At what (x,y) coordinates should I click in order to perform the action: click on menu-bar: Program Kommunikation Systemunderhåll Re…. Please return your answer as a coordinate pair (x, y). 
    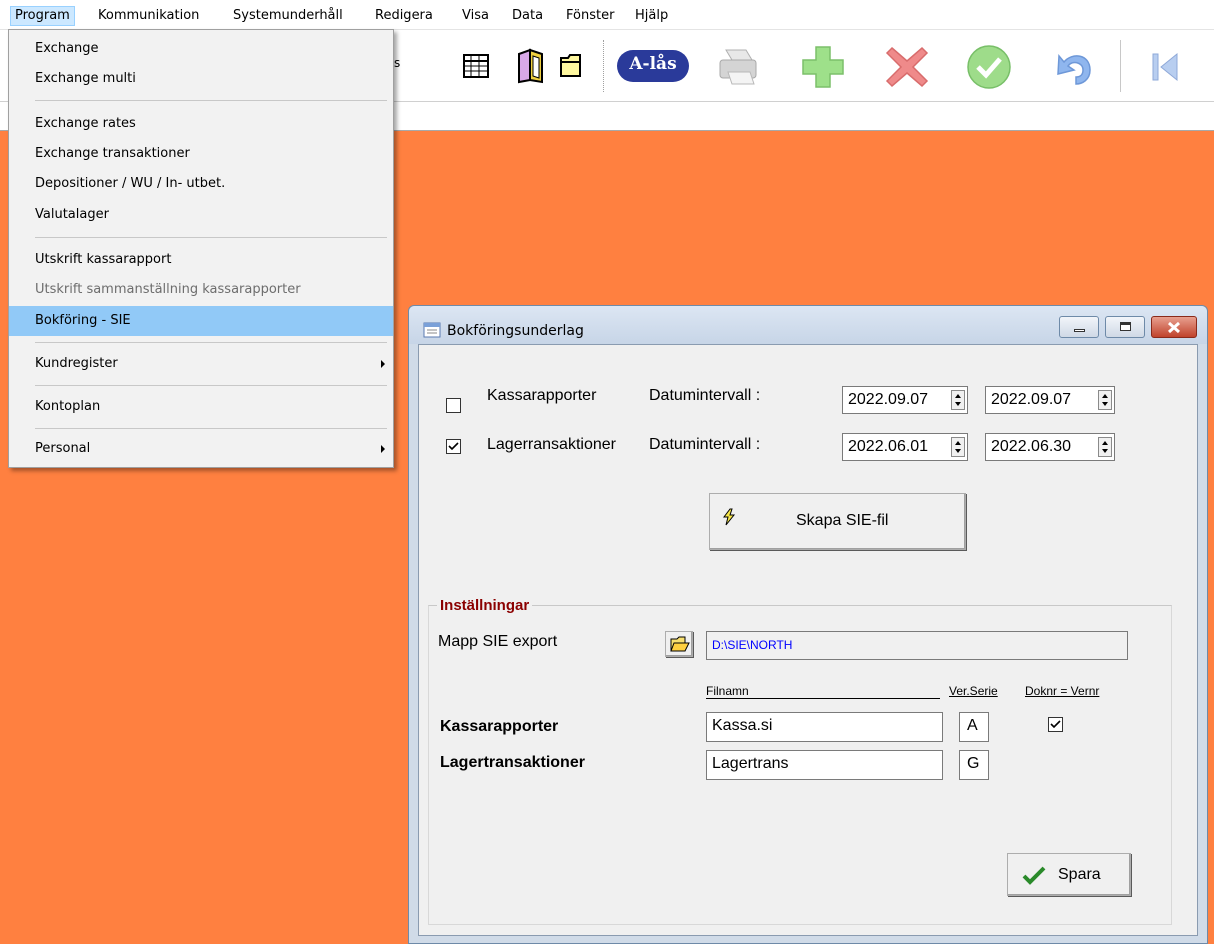
    Looking at the image, I should click on (607, 15).